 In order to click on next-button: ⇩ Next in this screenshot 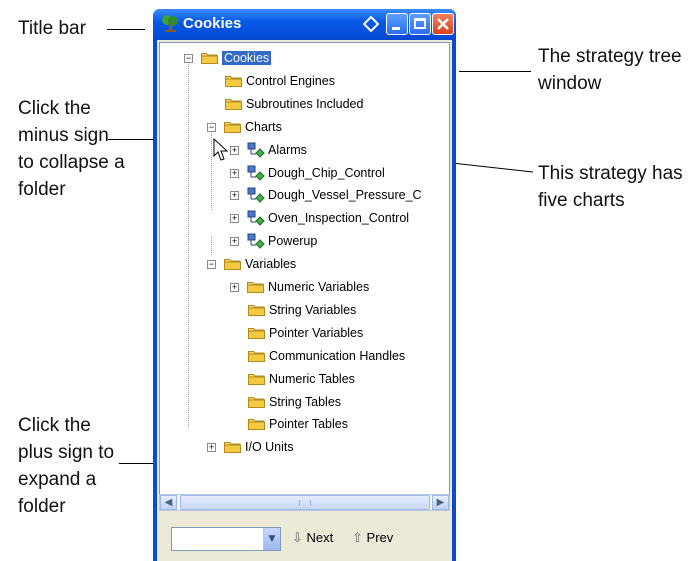, I will do `click(312, 538)`.